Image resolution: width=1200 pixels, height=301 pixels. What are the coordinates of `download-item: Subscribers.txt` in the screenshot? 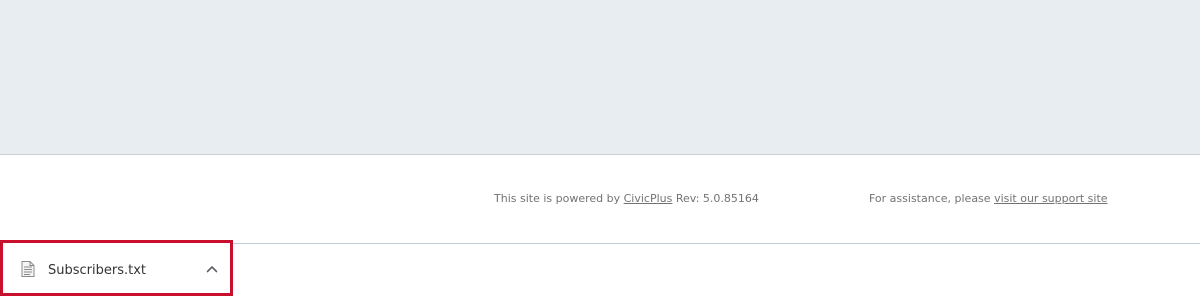 It's located at (116, 268).